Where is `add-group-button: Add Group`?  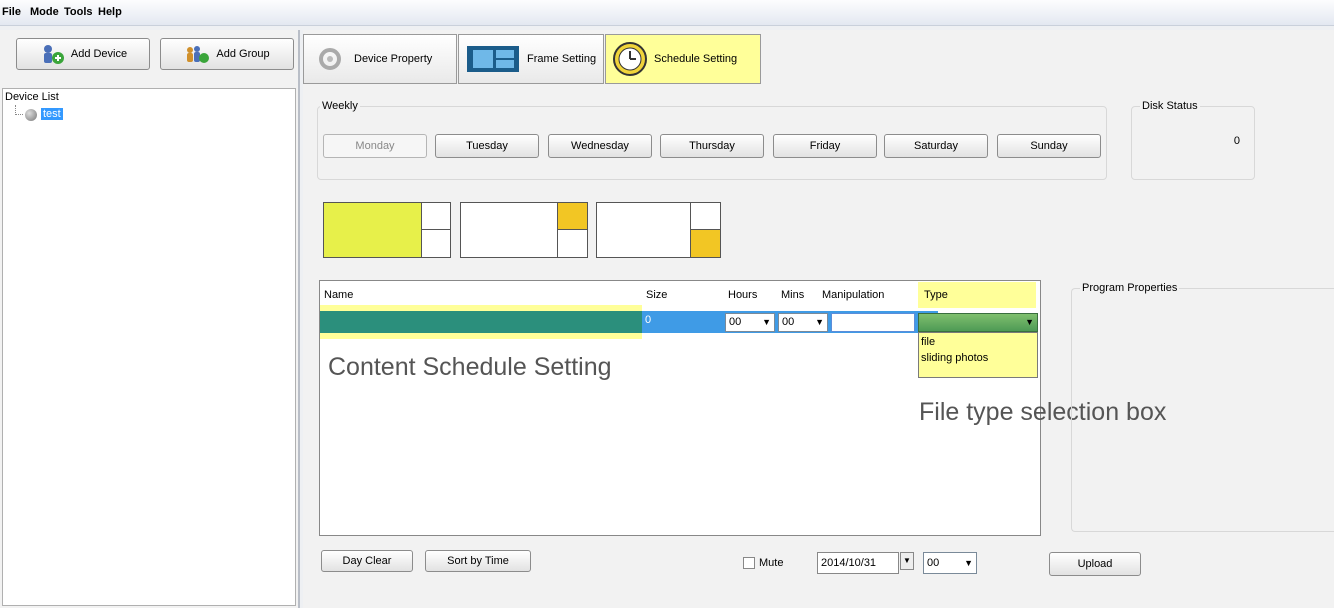
add-group-button: Add Group is located at coordinates (227, 54).